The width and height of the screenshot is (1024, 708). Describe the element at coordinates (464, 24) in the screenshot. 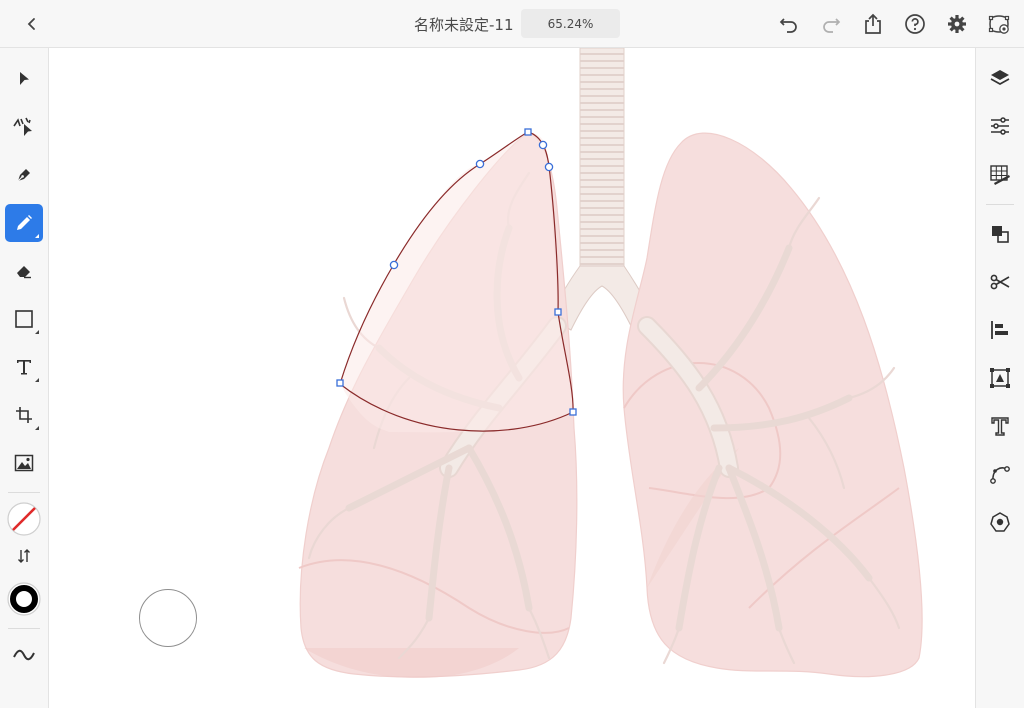

I see `document-title: 名称未設定-11` at that location.